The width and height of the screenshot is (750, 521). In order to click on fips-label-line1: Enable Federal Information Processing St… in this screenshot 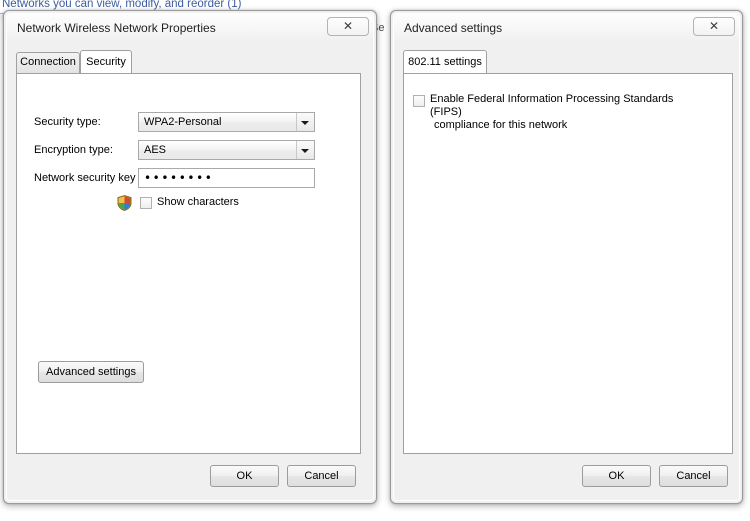, I will do `click(552, 105)`.